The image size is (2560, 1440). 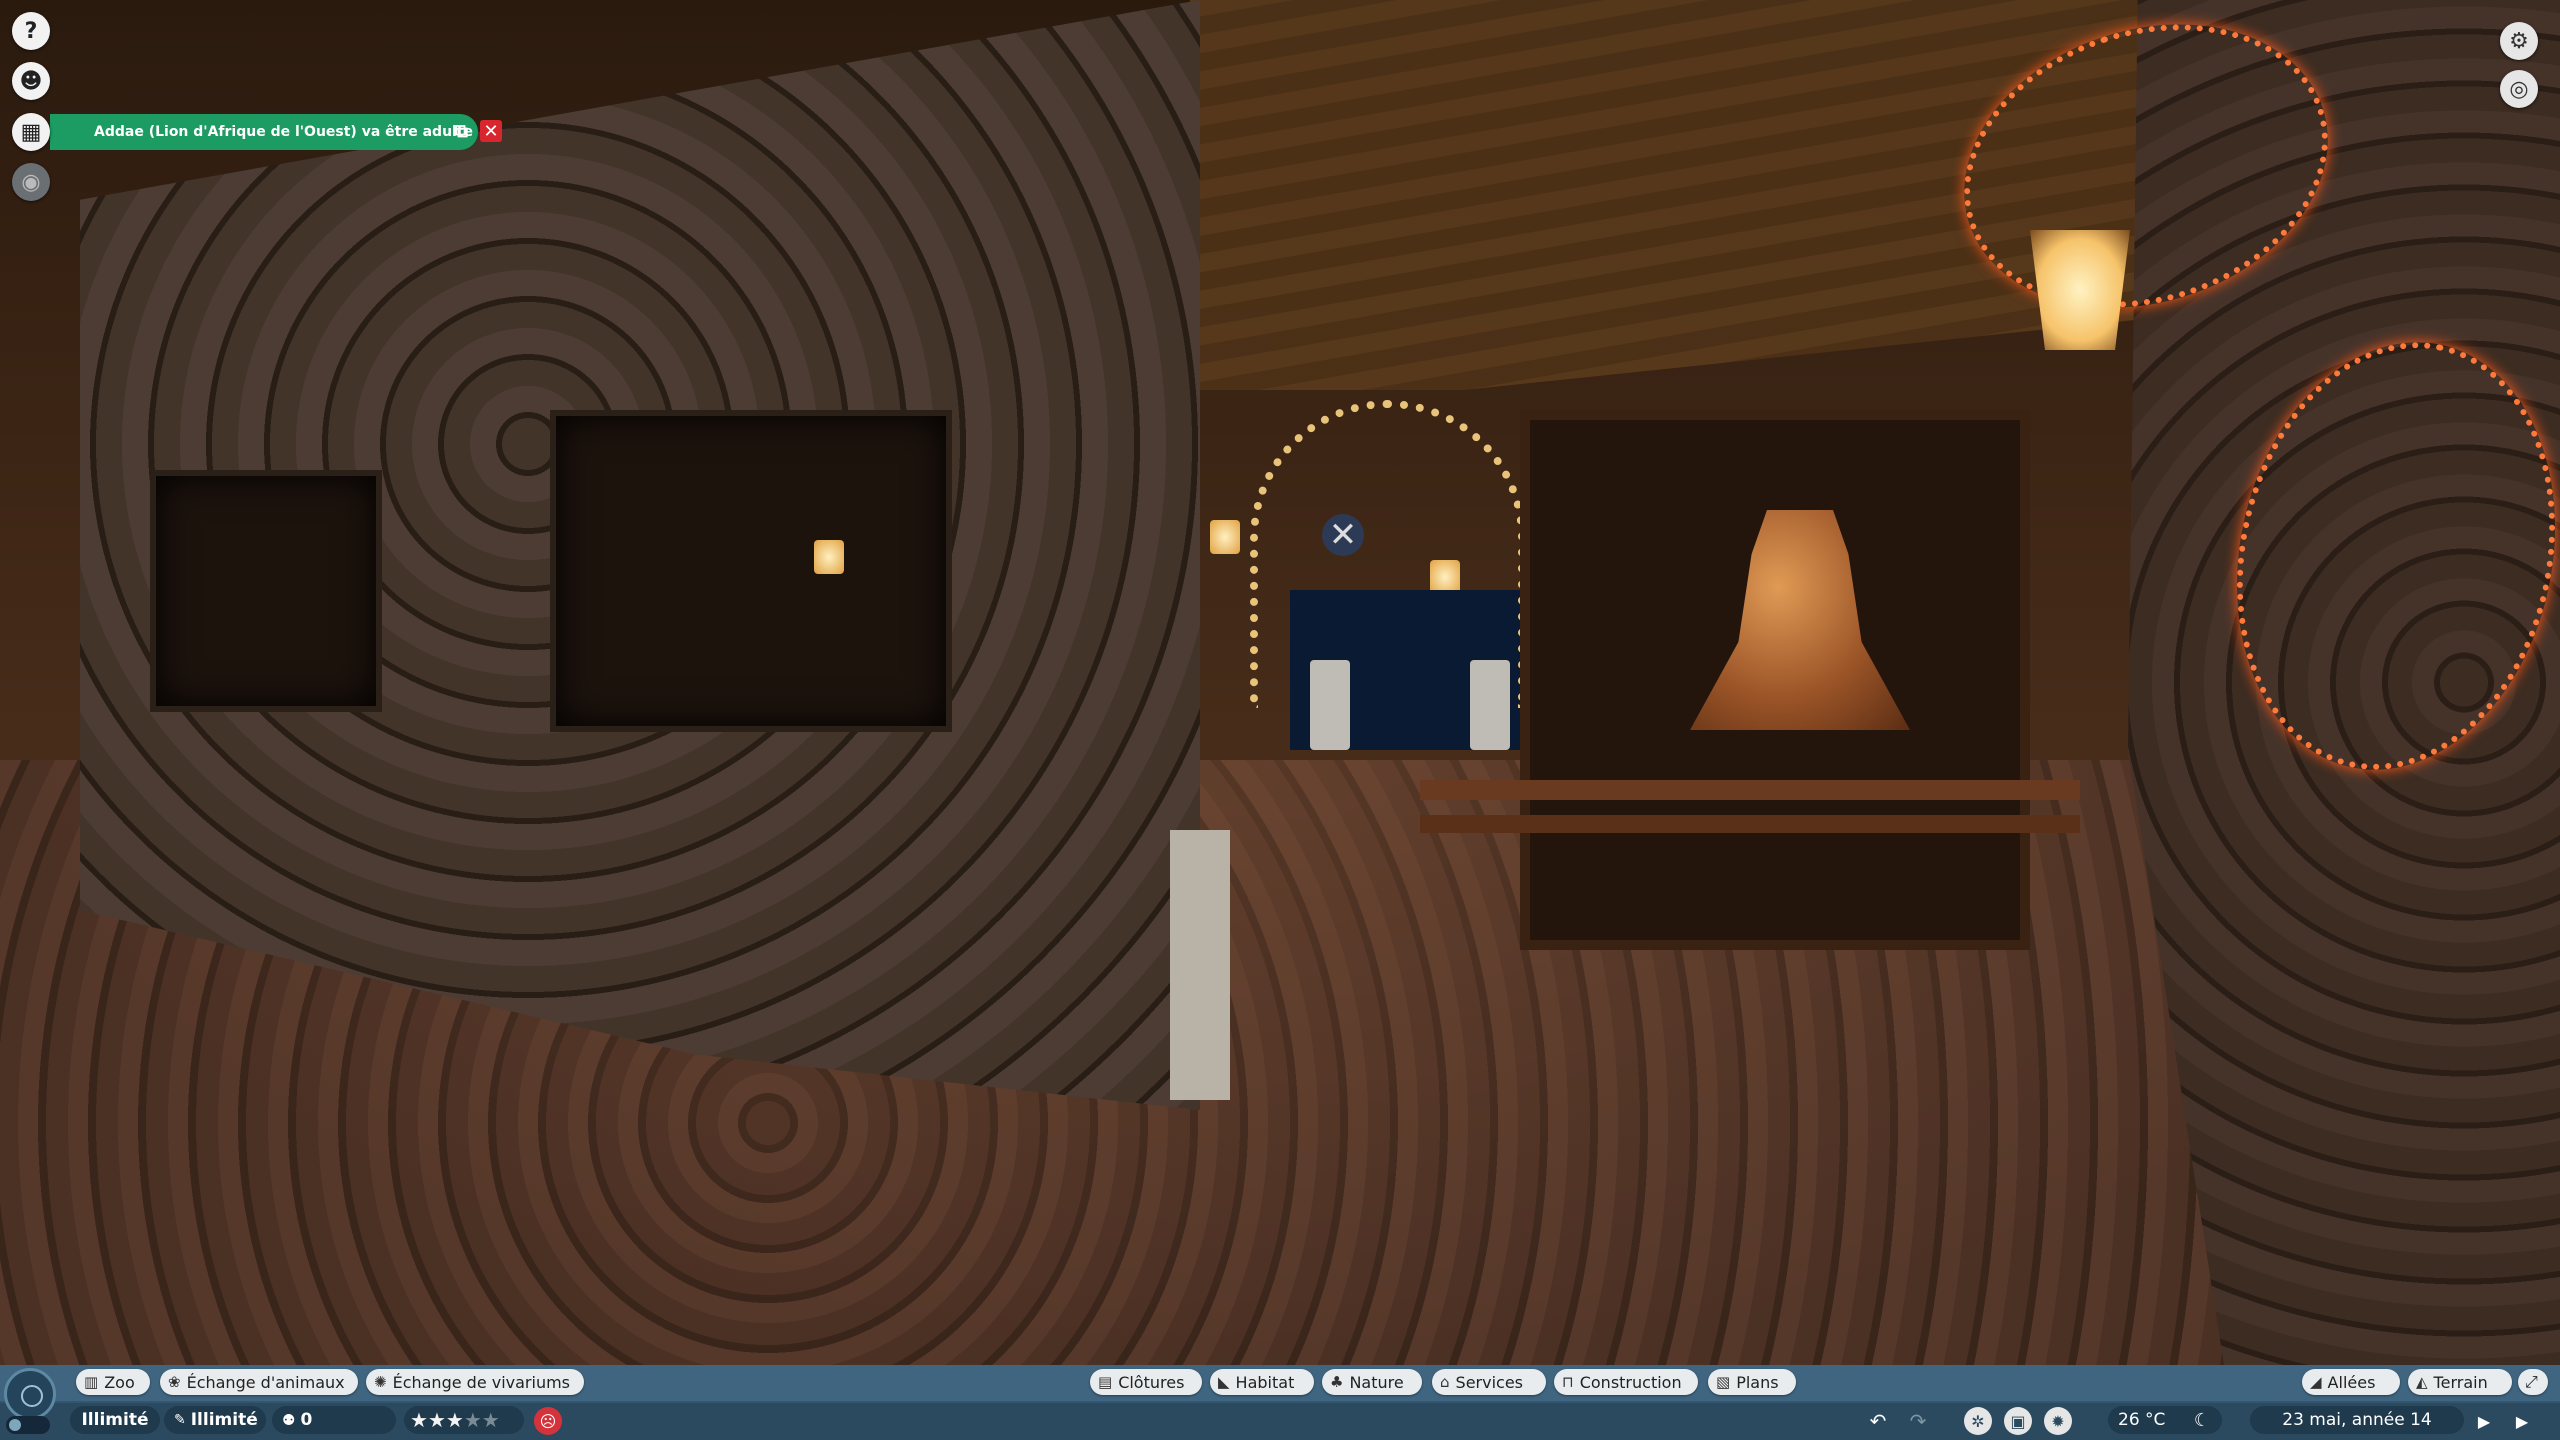 What do you see at coordinates (1151, 1382) in the screenshot?
I see `tab-label: Clôtures` at bounding box center [1151, 1382].